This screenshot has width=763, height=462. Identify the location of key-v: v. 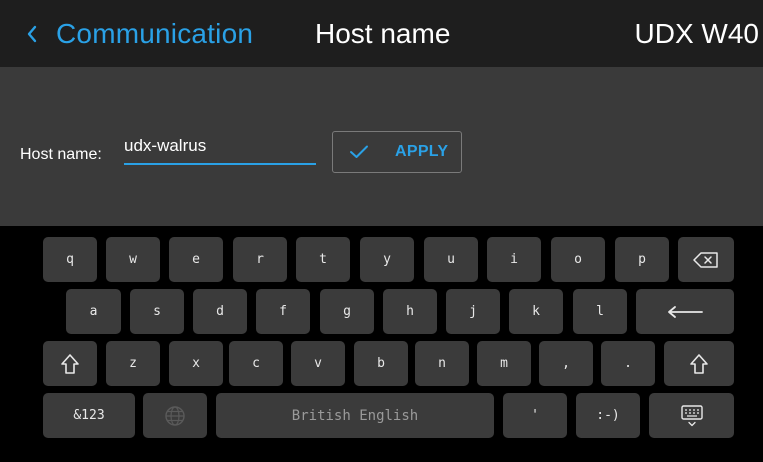
(318, 363).